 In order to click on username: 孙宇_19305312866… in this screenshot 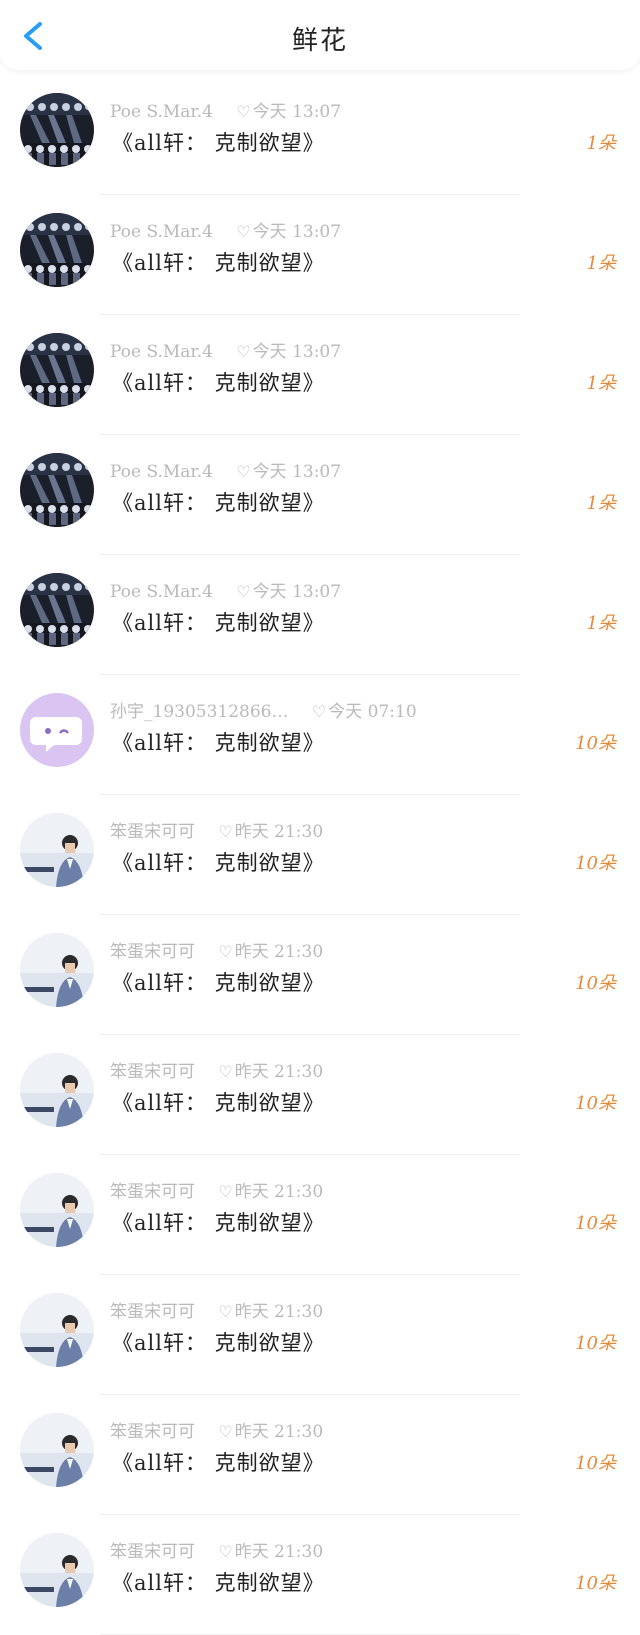, I will do `click(199, 712)`.